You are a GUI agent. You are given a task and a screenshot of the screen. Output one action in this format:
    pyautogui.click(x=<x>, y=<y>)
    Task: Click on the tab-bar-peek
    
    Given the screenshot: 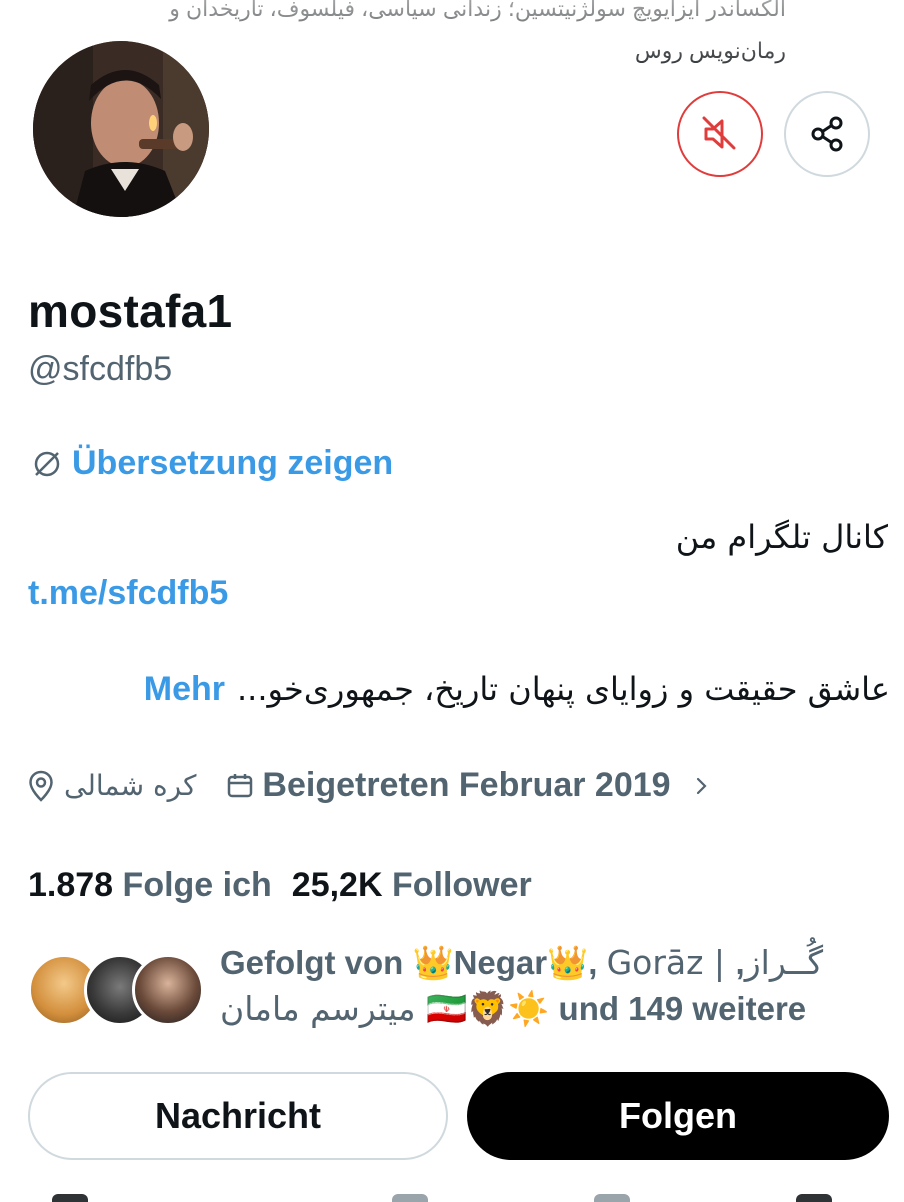 What is the action you would take?
    pyautogui.click(x=452, y=1196)
    